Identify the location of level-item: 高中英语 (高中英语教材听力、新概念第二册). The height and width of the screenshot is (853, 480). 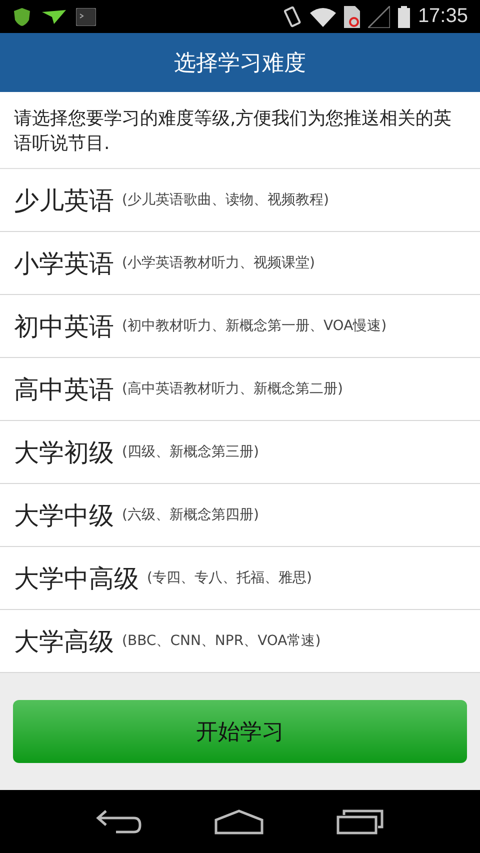
(240, 389).